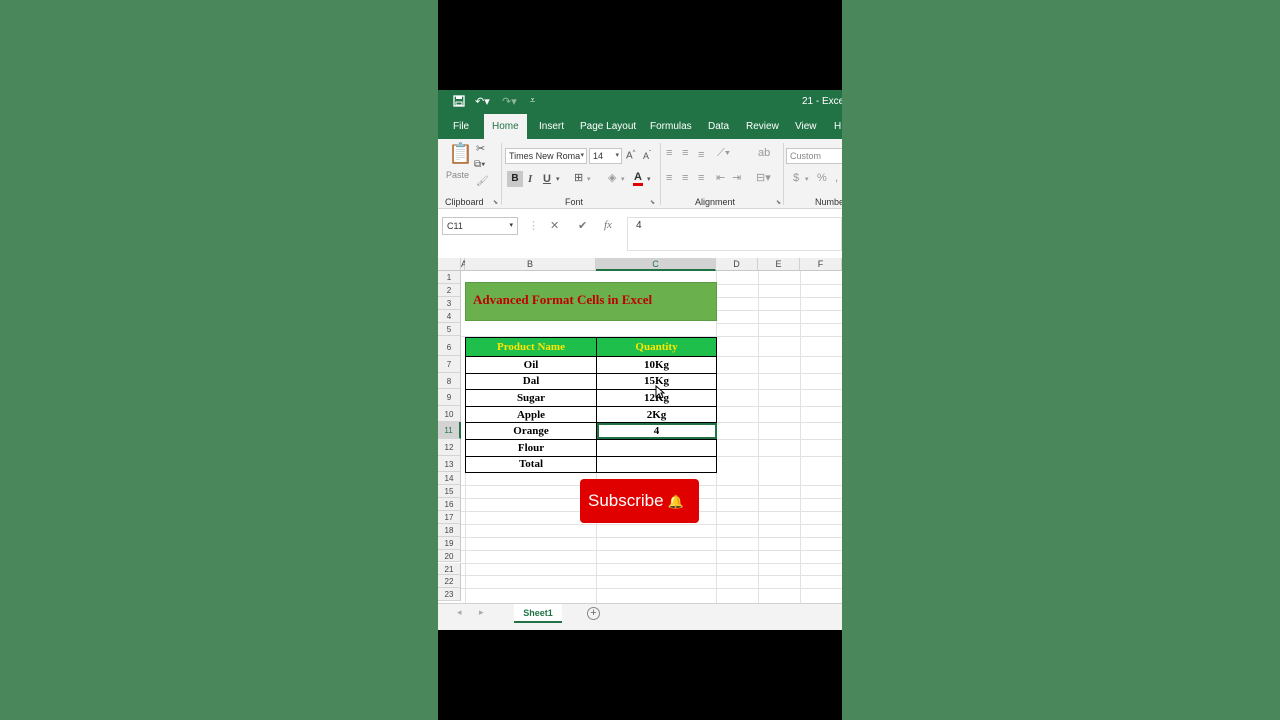 The height and width of the screenshot is (720, 1280). Describe the element at coordinates (796, 178) in the screenshot. I see `currency-icon: $` at that location.